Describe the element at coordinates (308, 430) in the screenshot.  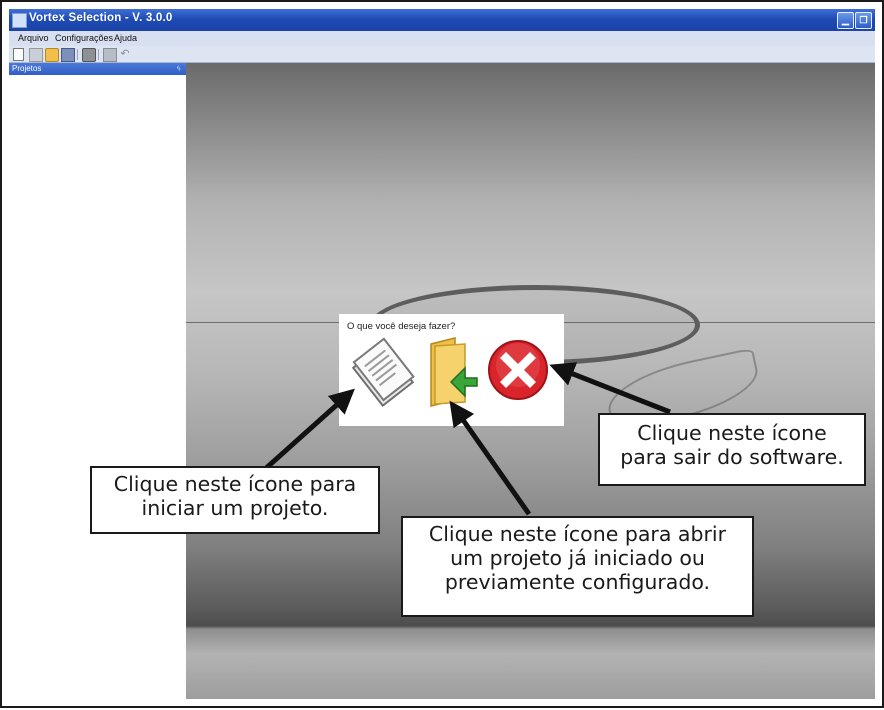
I see `arrow-to-new-project` at that location.